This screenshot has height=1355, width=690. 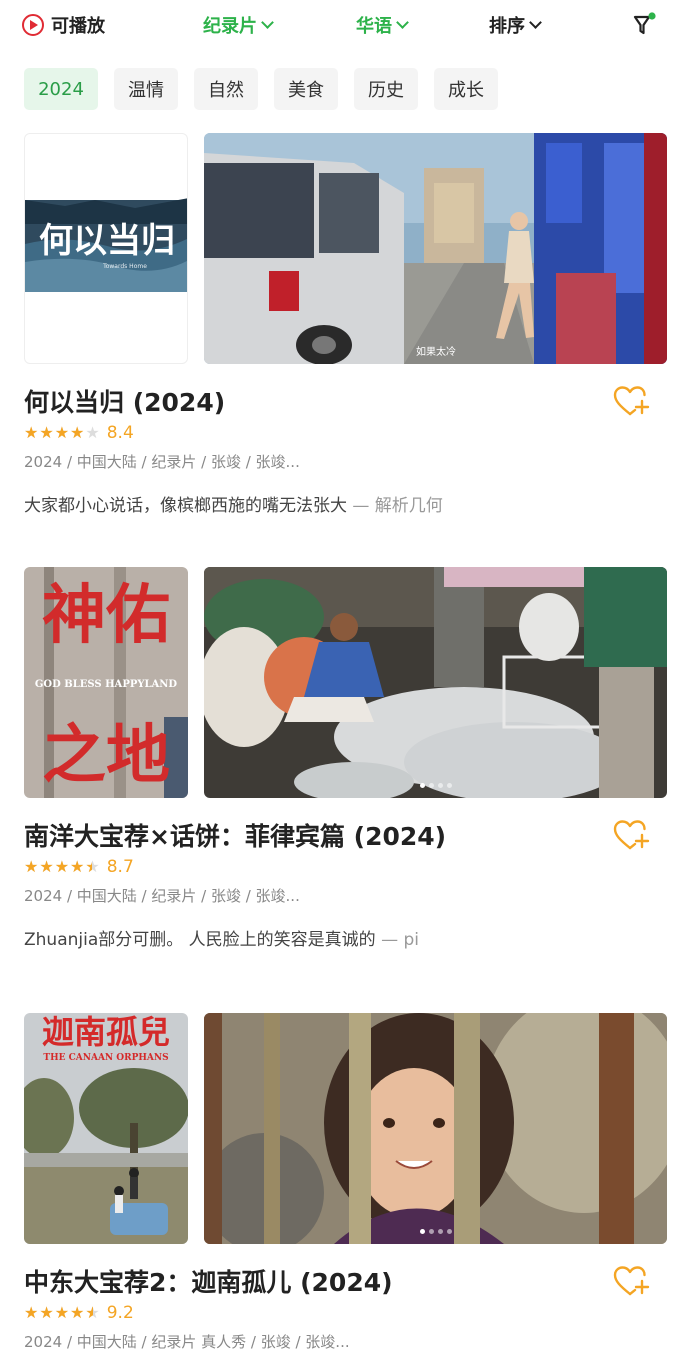 What do you see at coordinates (78, 26) in the screenshot?
I see `playable-label: 可播放` at bounding box center [78, 26].